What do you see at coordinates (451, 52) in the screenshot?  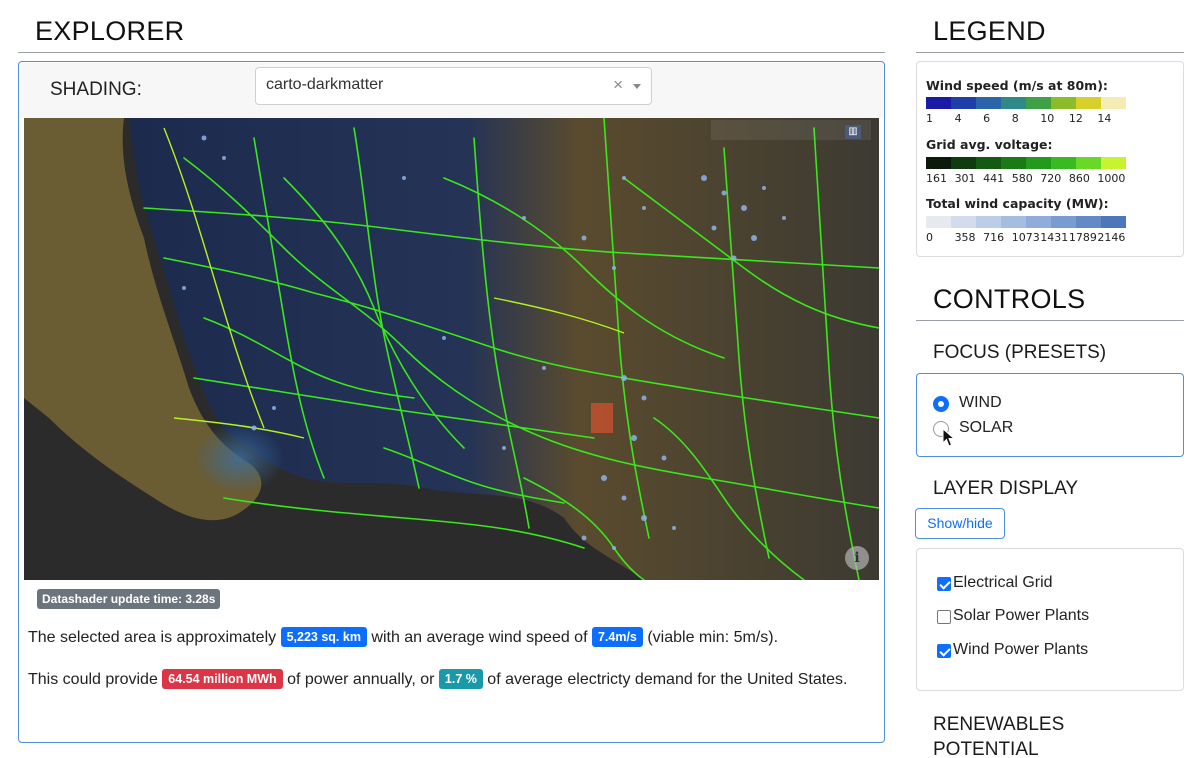 I see `explorer-divider` at bounding box center [451, 52].